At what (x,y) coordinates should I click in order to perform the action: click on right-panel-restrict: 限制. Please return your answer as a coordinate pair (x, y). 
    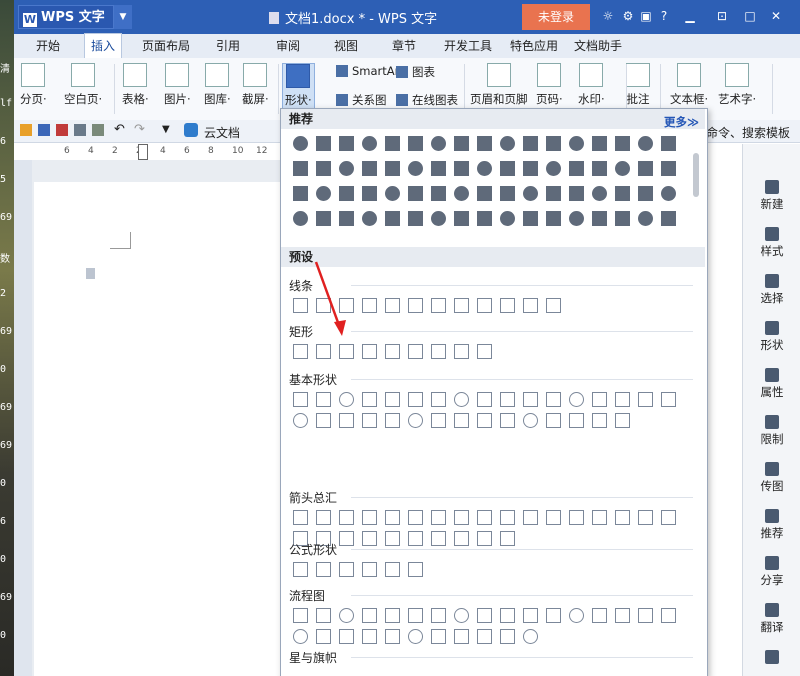
    Looking at the image, I should click on (771, 431).